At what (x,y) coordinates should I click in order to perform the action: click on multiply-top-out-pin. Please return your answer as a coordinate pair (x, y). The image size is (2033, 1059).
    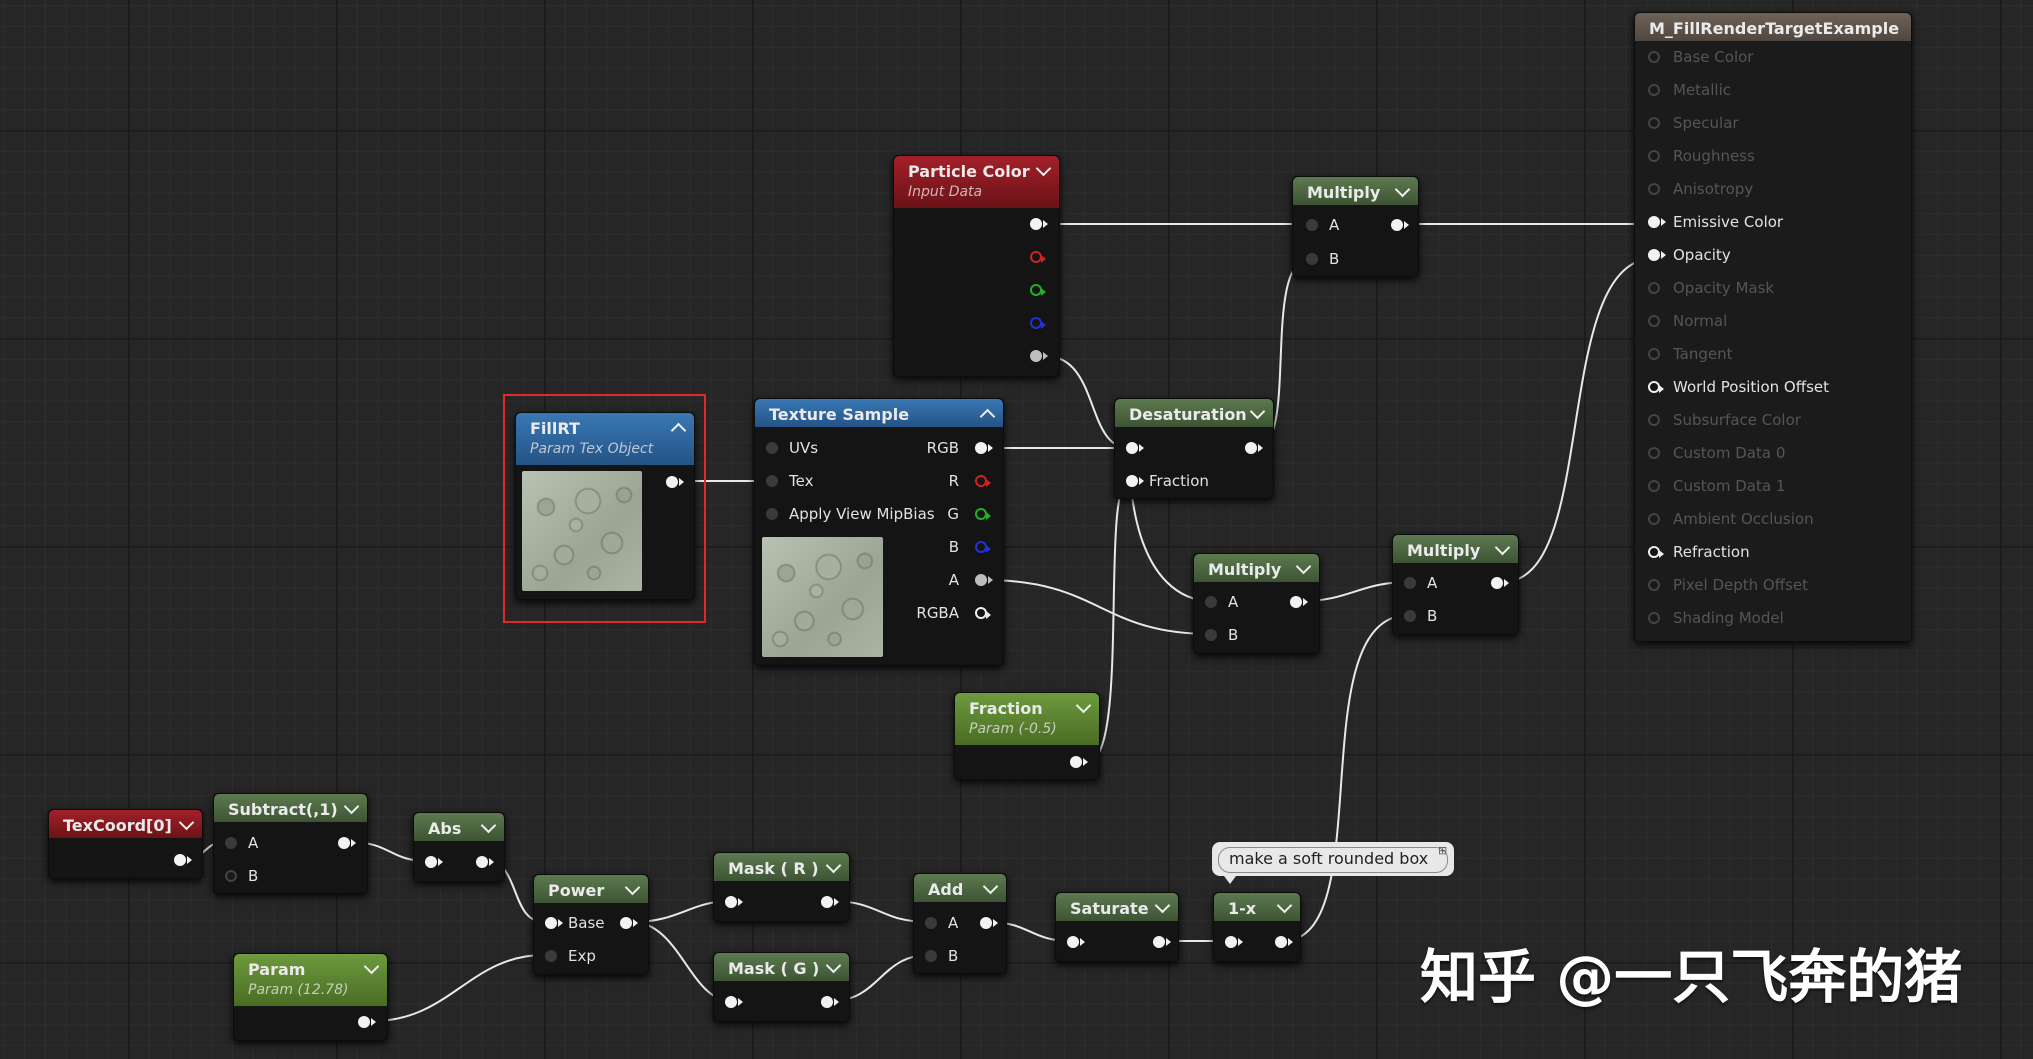
    Looking at the image, I should click on (1400, 225).